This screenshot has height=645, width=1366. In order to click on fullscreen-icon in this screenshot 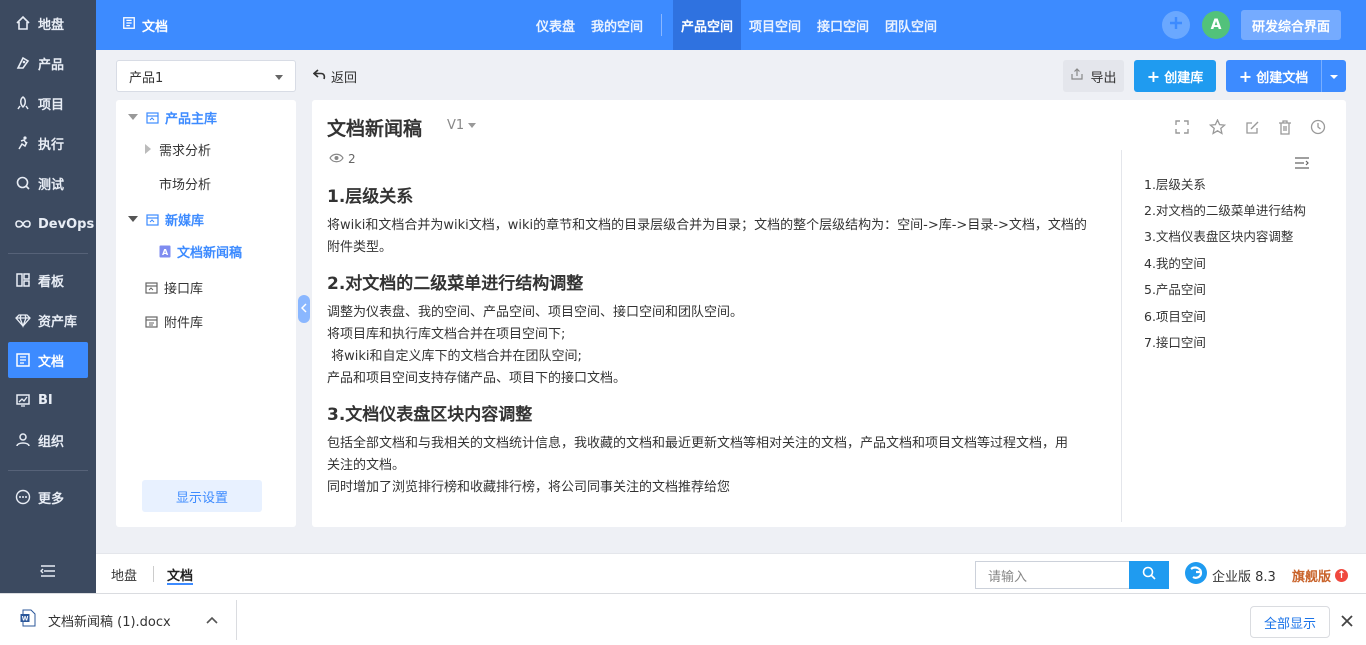, I will do `click(1182, 127)`.